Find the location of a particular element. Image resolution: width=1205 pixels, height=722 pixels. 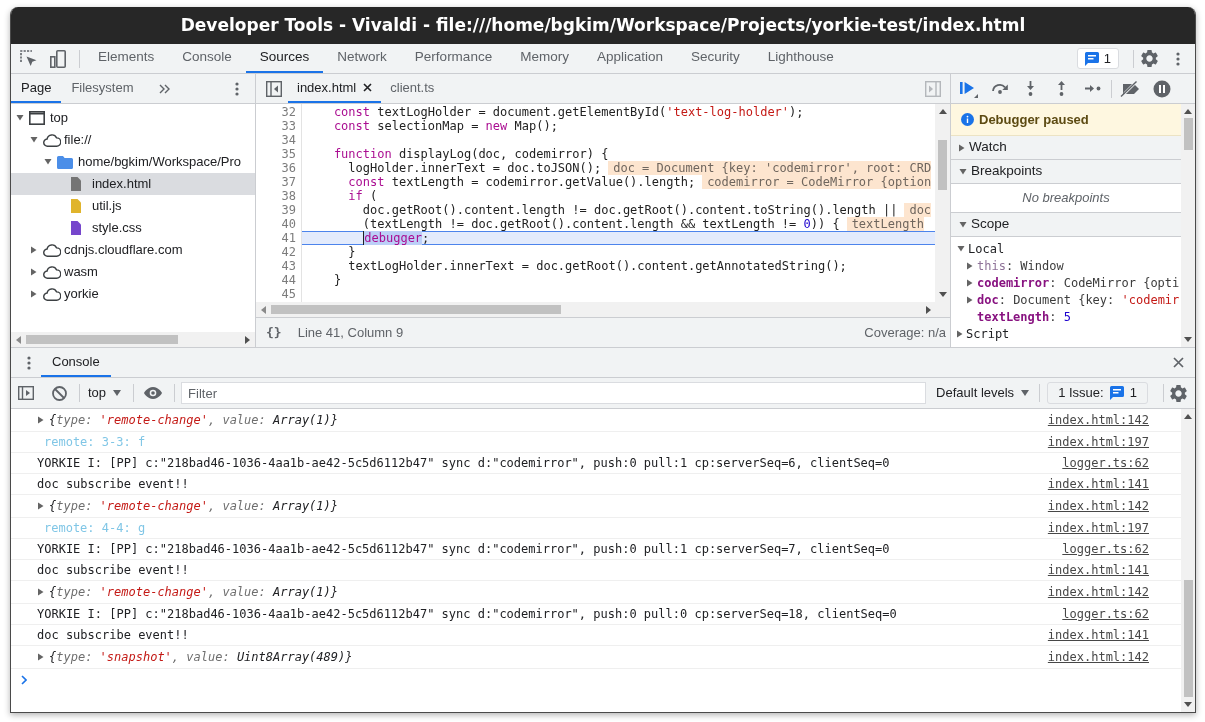

eye-icon is located at coordinates (153, 393).